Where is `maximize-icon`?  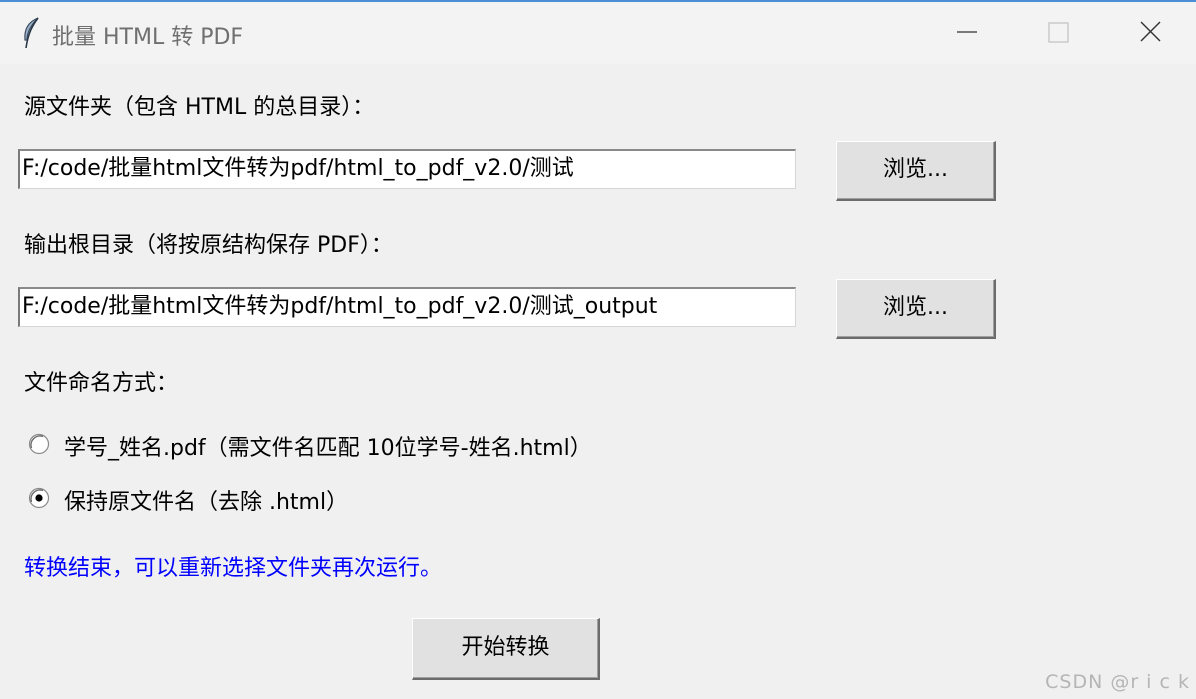
maximize-icon is located at coordinates (1058, 32).